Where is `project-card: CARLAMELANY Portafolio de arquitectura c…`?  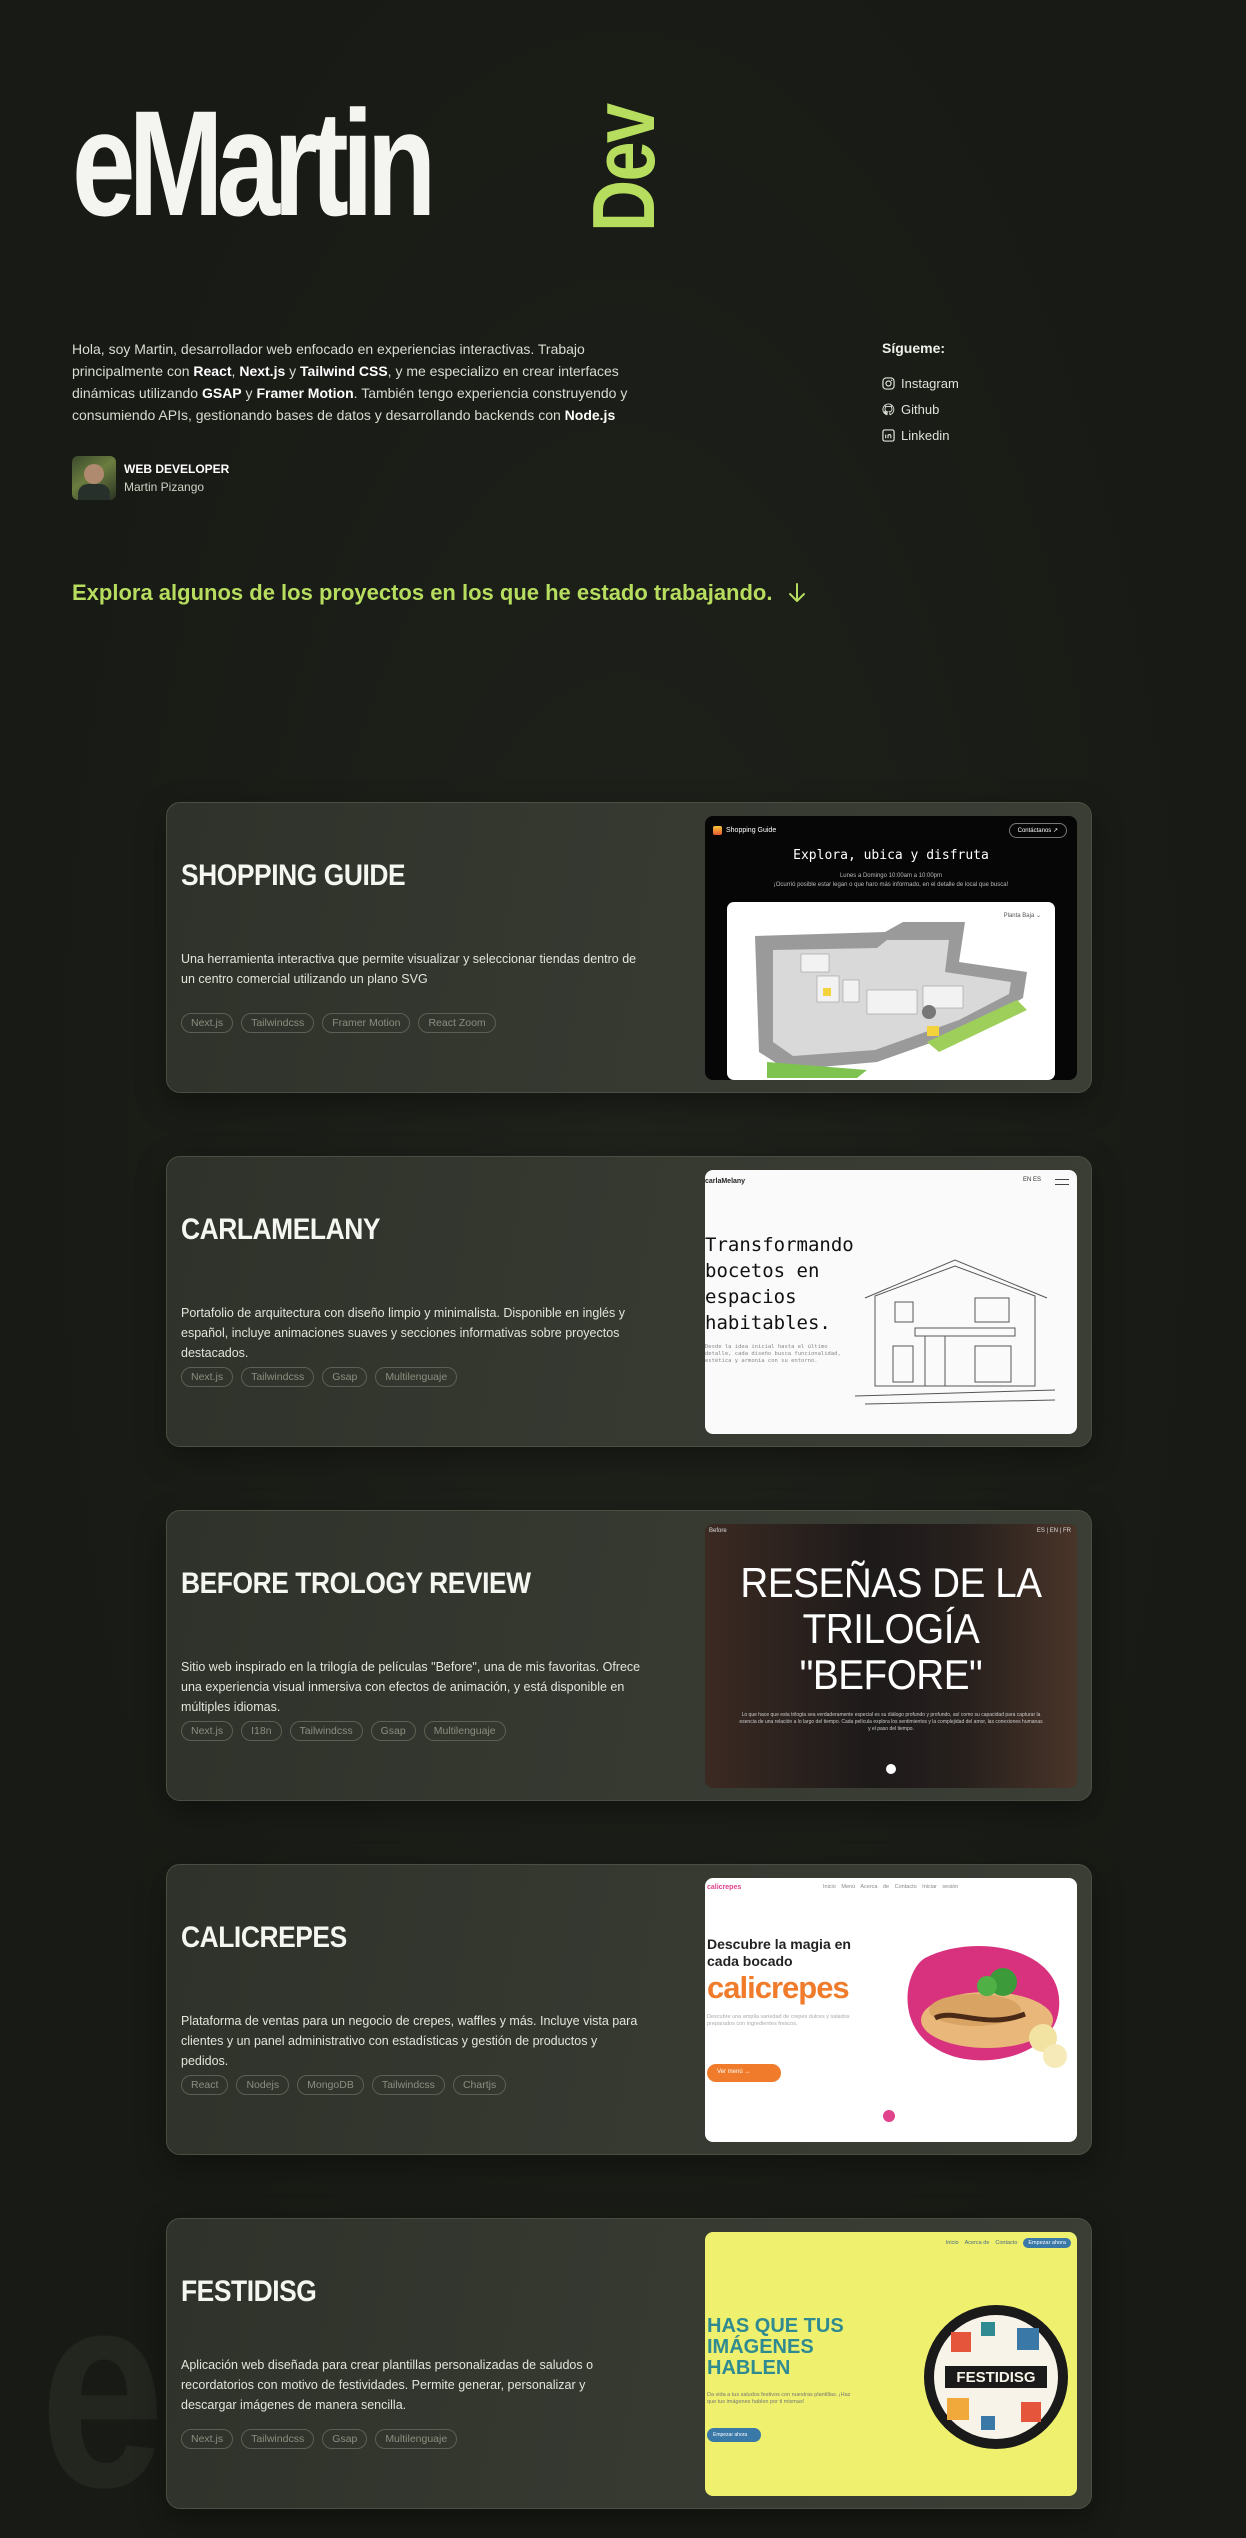 project-card: CARLAMELANY Portafolio de arquitectura c… is located at coordinates (629, 1301).